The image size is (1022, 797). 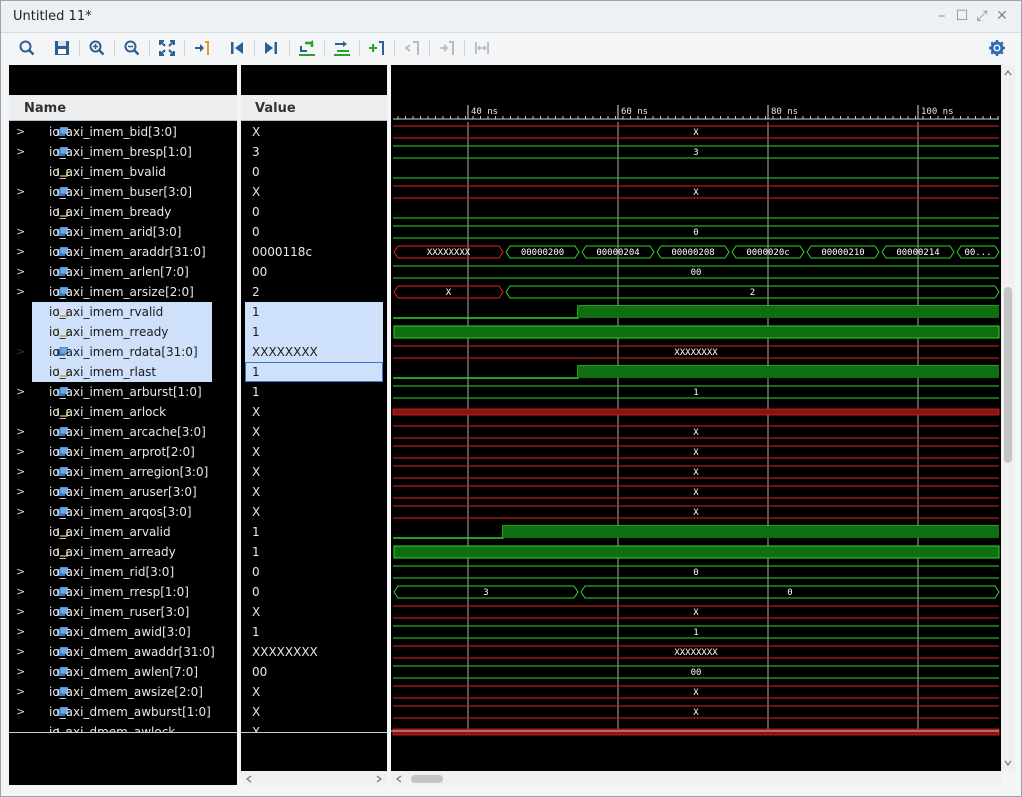 I want to click on signal-row: > io_axi_dmem_awburst[1:0], so click(x=123, y=712).